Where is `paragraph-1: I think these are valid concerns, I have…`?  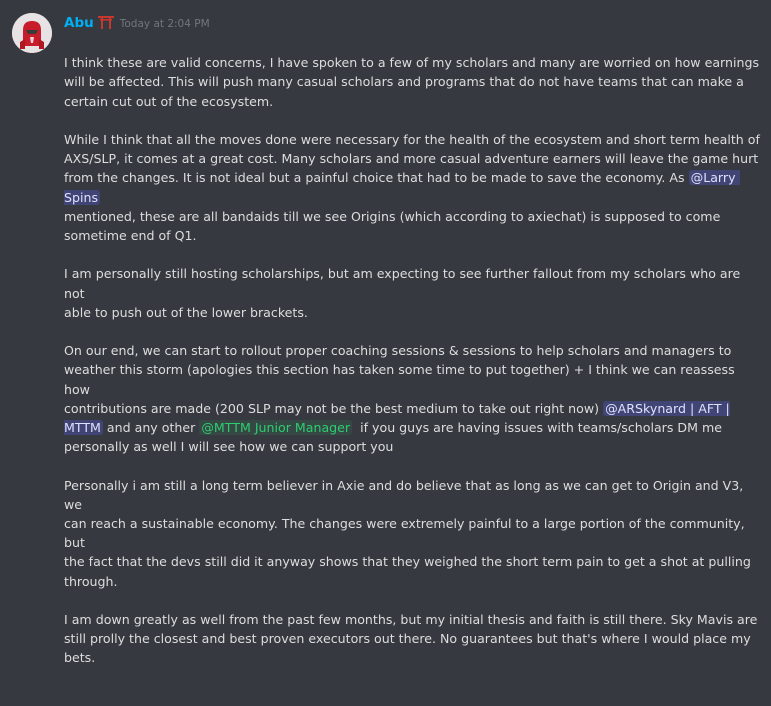 paragraph-1: I think these are valid concerns, I have… is located at coordinates (412, 82).